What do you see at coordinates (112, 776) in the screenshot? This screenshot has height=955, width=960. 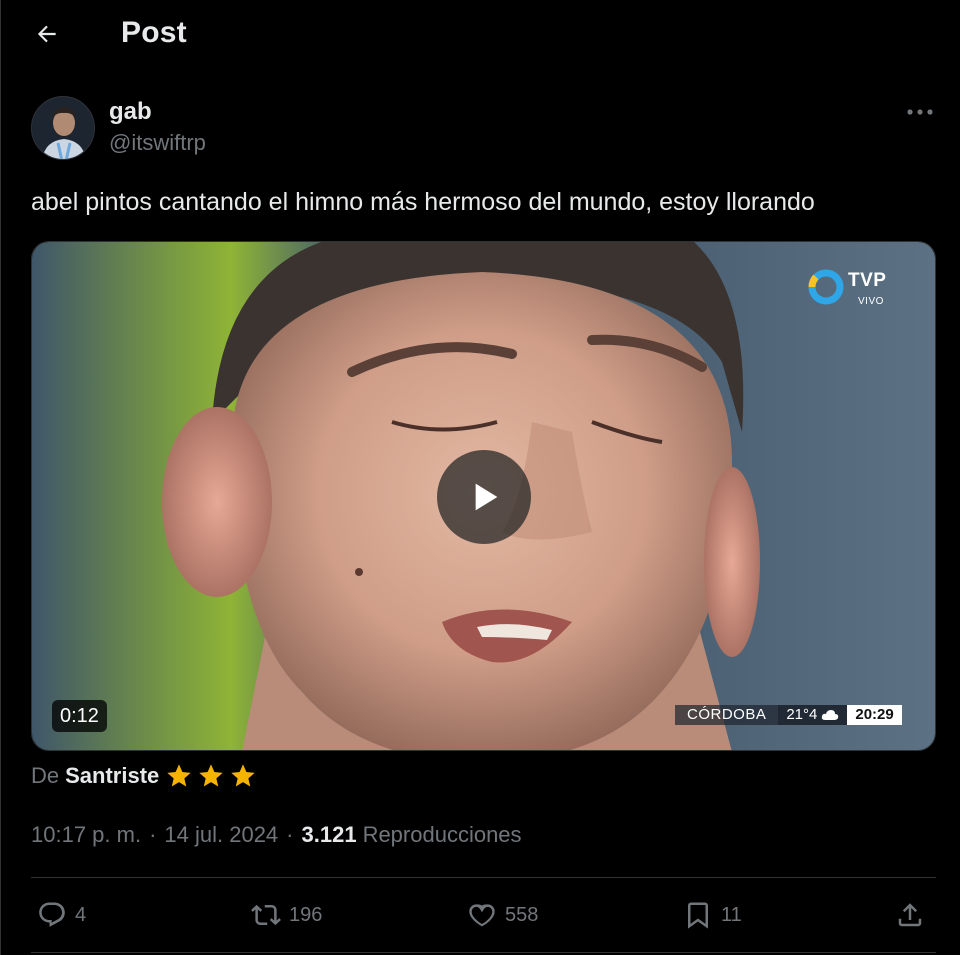 I see `attribution-name: Santriste` at bounding box center [112, 776].